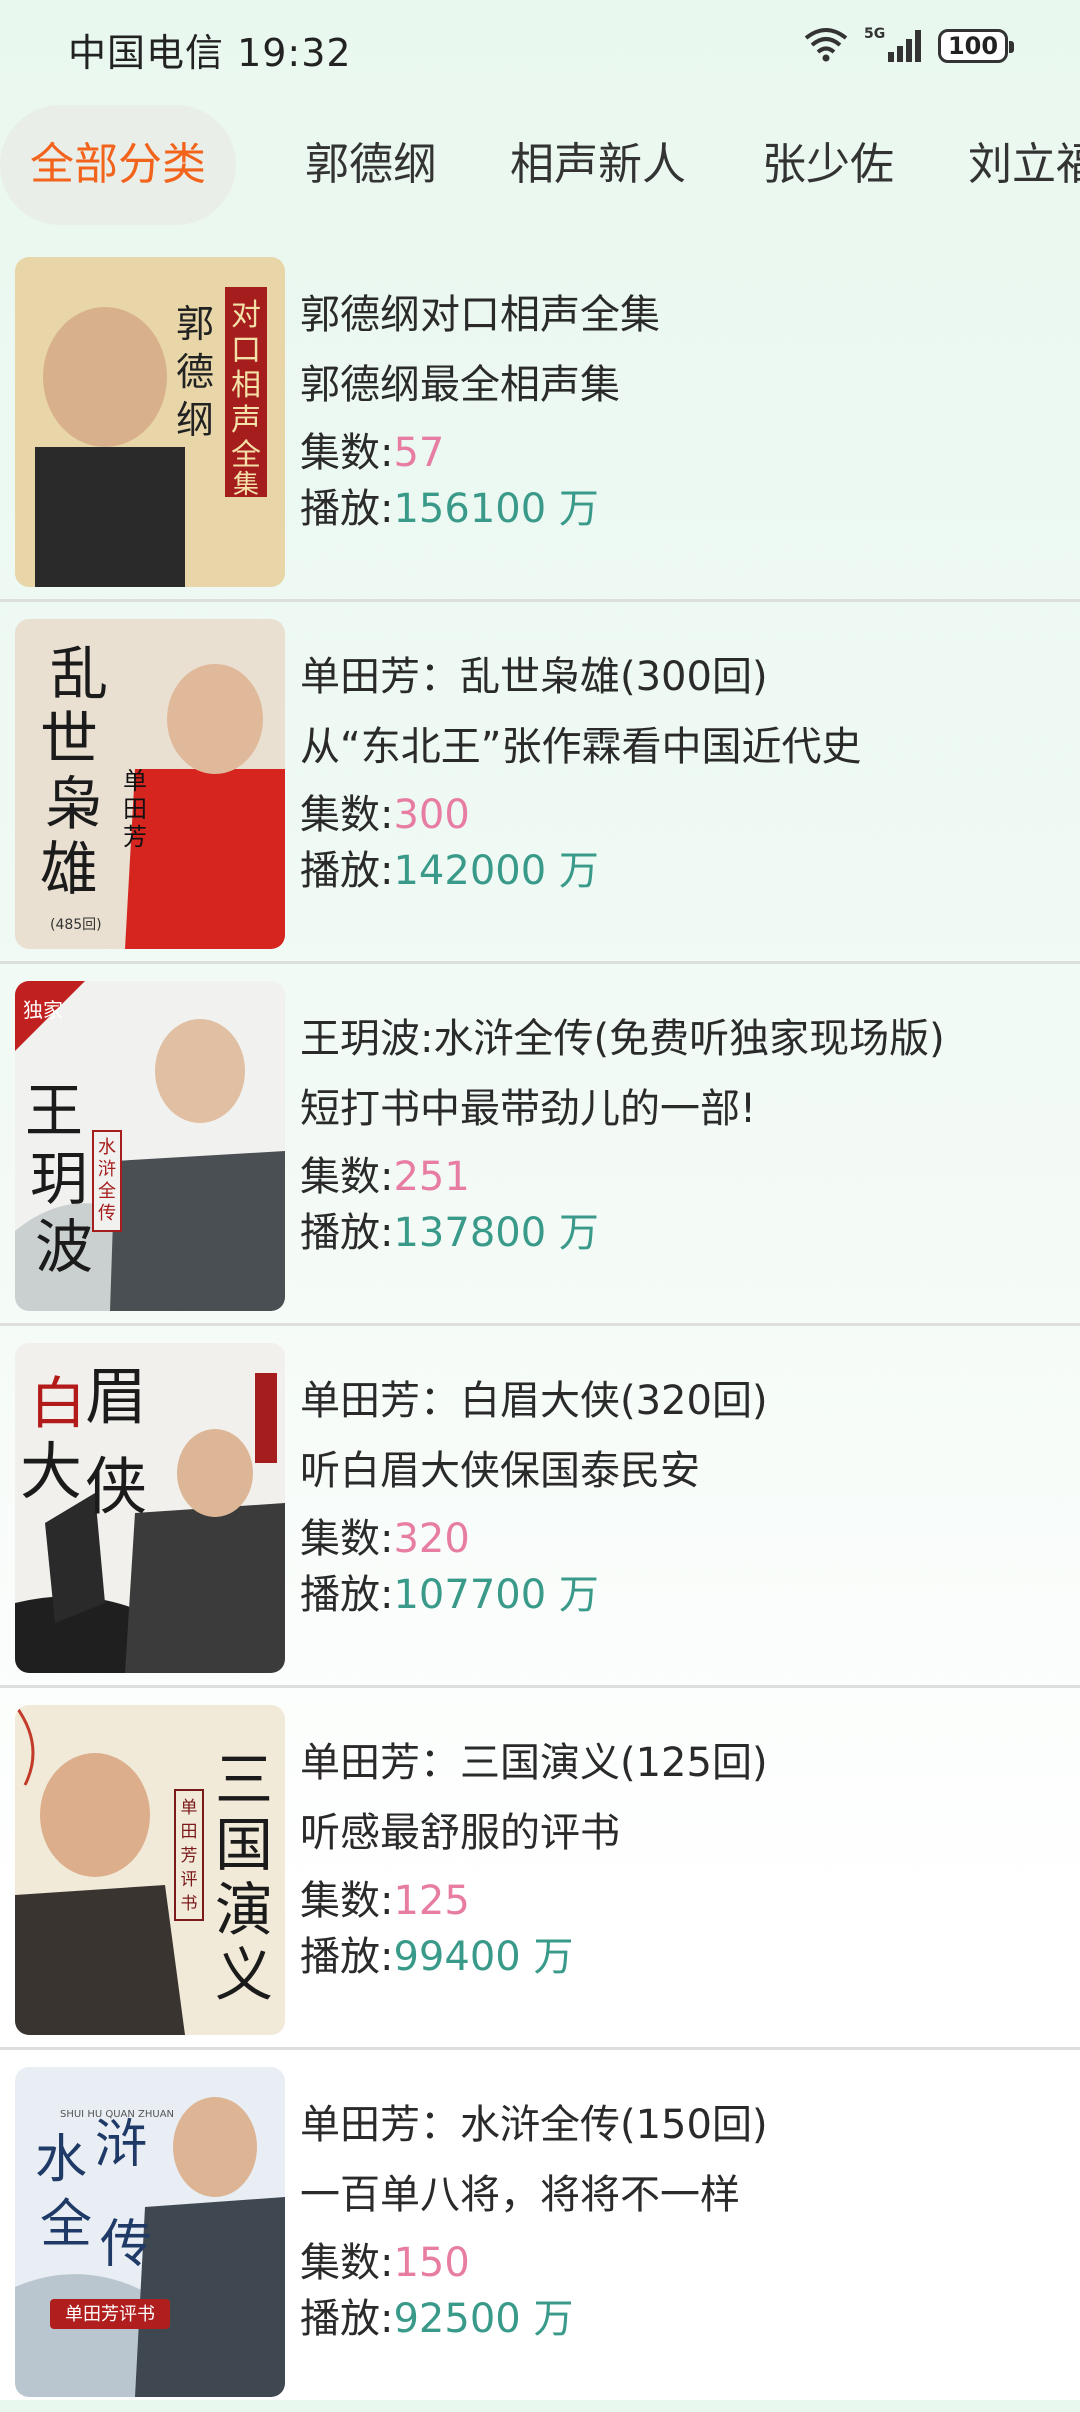 This screenshot has width=1080, height=2412. Describe the element at coordinates (520, 2195) in the screenshot. I see `item-subtitle: 一百单八将，将将不一样` at that location.